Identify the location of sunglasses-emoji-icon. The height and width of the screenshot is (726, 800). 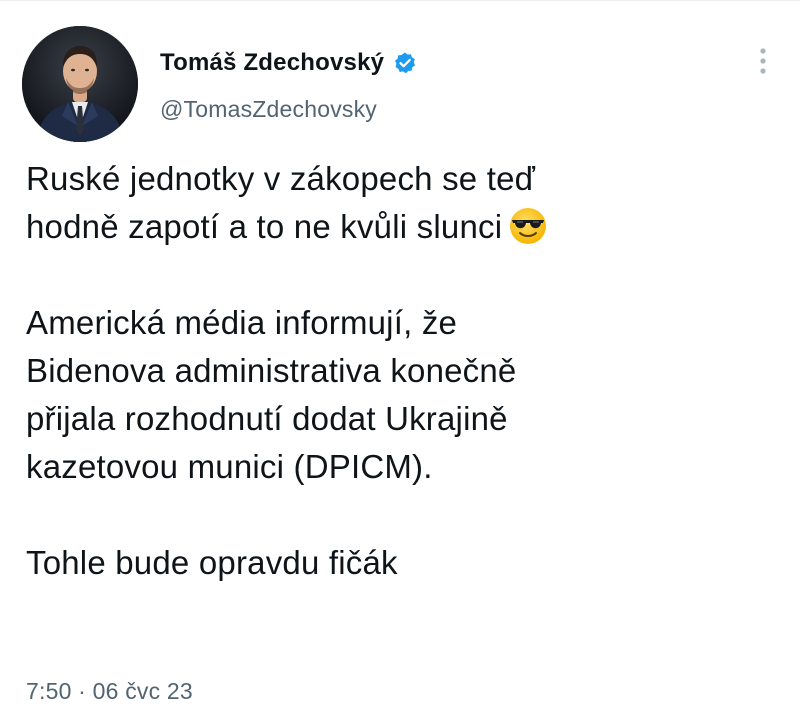
(528, 226).